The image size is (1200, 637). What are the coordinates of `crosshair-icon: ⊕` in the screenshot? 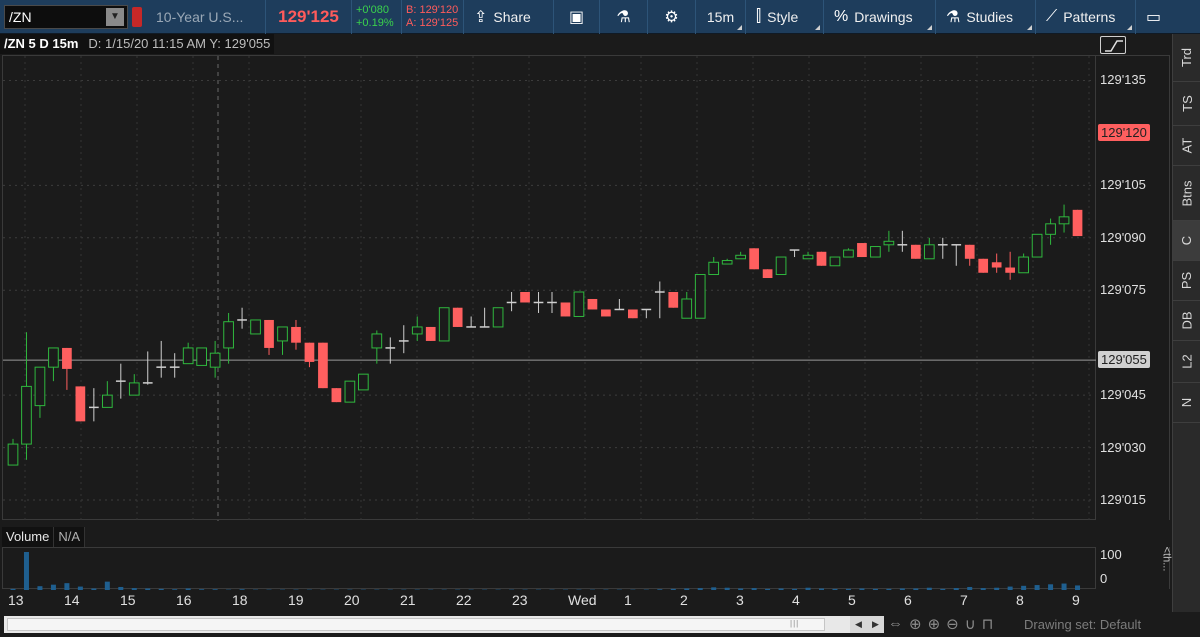 It's located at (915, 624).